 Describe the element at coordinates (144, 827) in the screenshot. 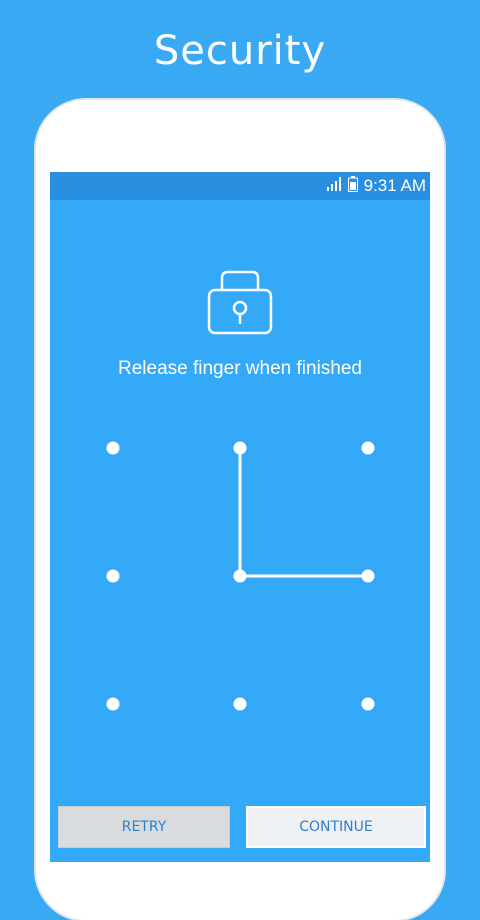

I see `retry-button: RETRY` at that location.